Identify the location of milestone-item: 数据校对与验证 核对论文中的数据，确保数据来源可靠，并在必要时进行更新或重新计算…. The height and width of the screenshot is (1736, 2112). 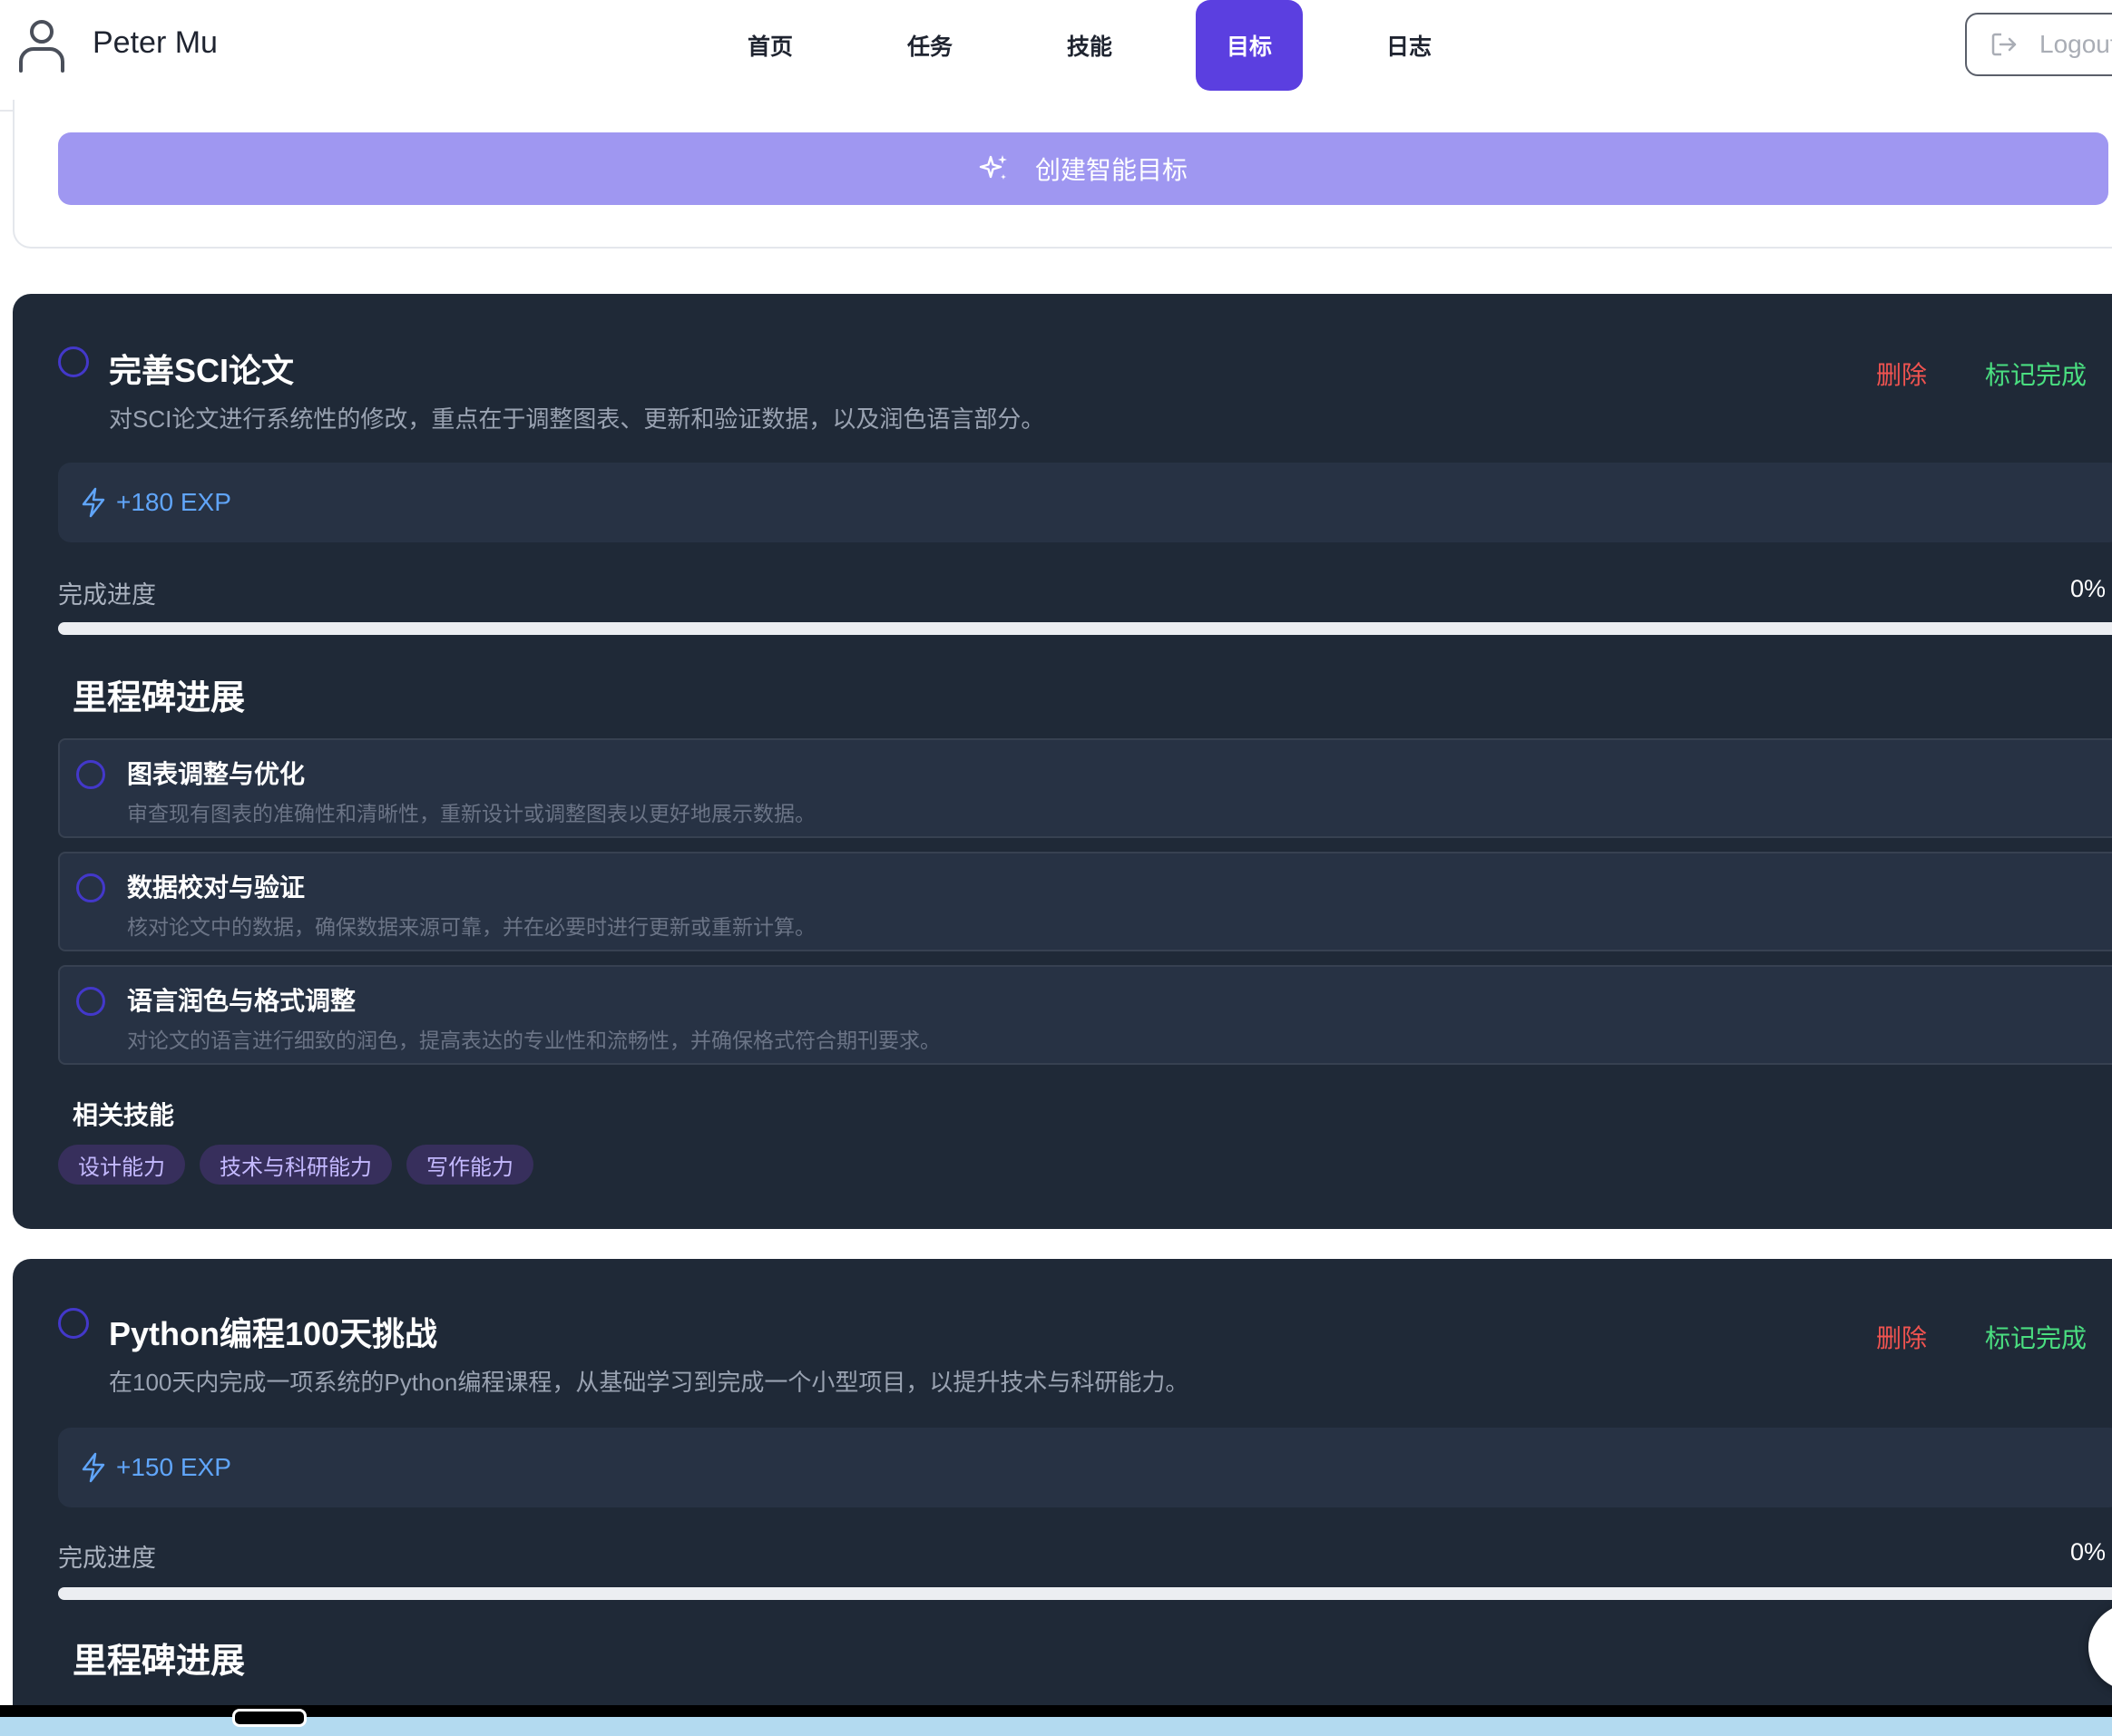
(1085, 902).